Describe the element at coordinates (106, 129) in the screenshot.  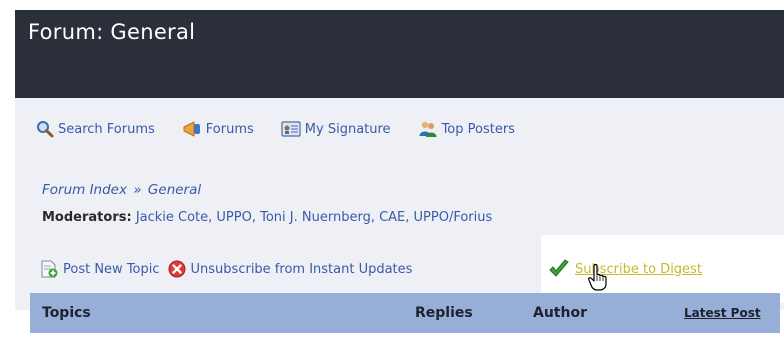
I see `search-forums-label: Search Forums` at that location.